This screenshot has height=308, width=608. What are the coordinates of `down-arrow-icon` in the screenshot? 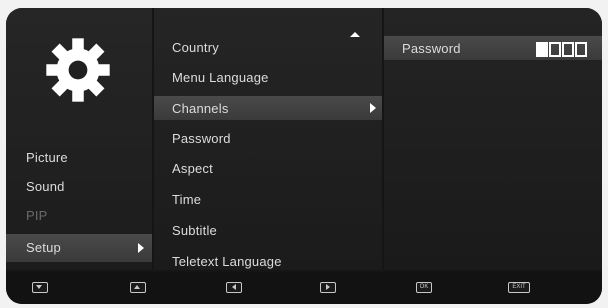 It's located at (39, 287).